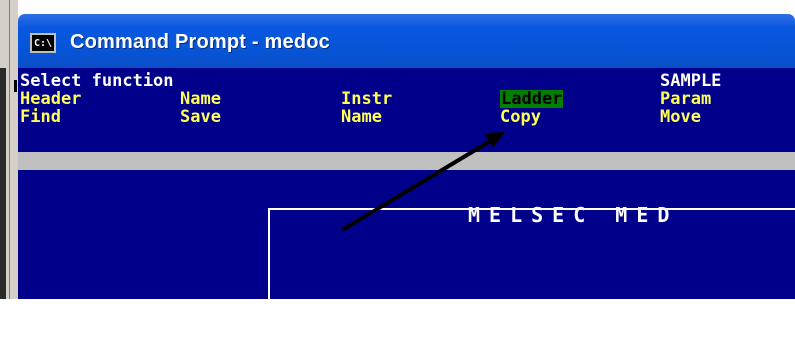 This screenshot has height=350, width=795. What do you see at coordinates (43, 43) in the screenshot?
I see `command-prompt-icon: C:\` at bounding box center [43, 43].